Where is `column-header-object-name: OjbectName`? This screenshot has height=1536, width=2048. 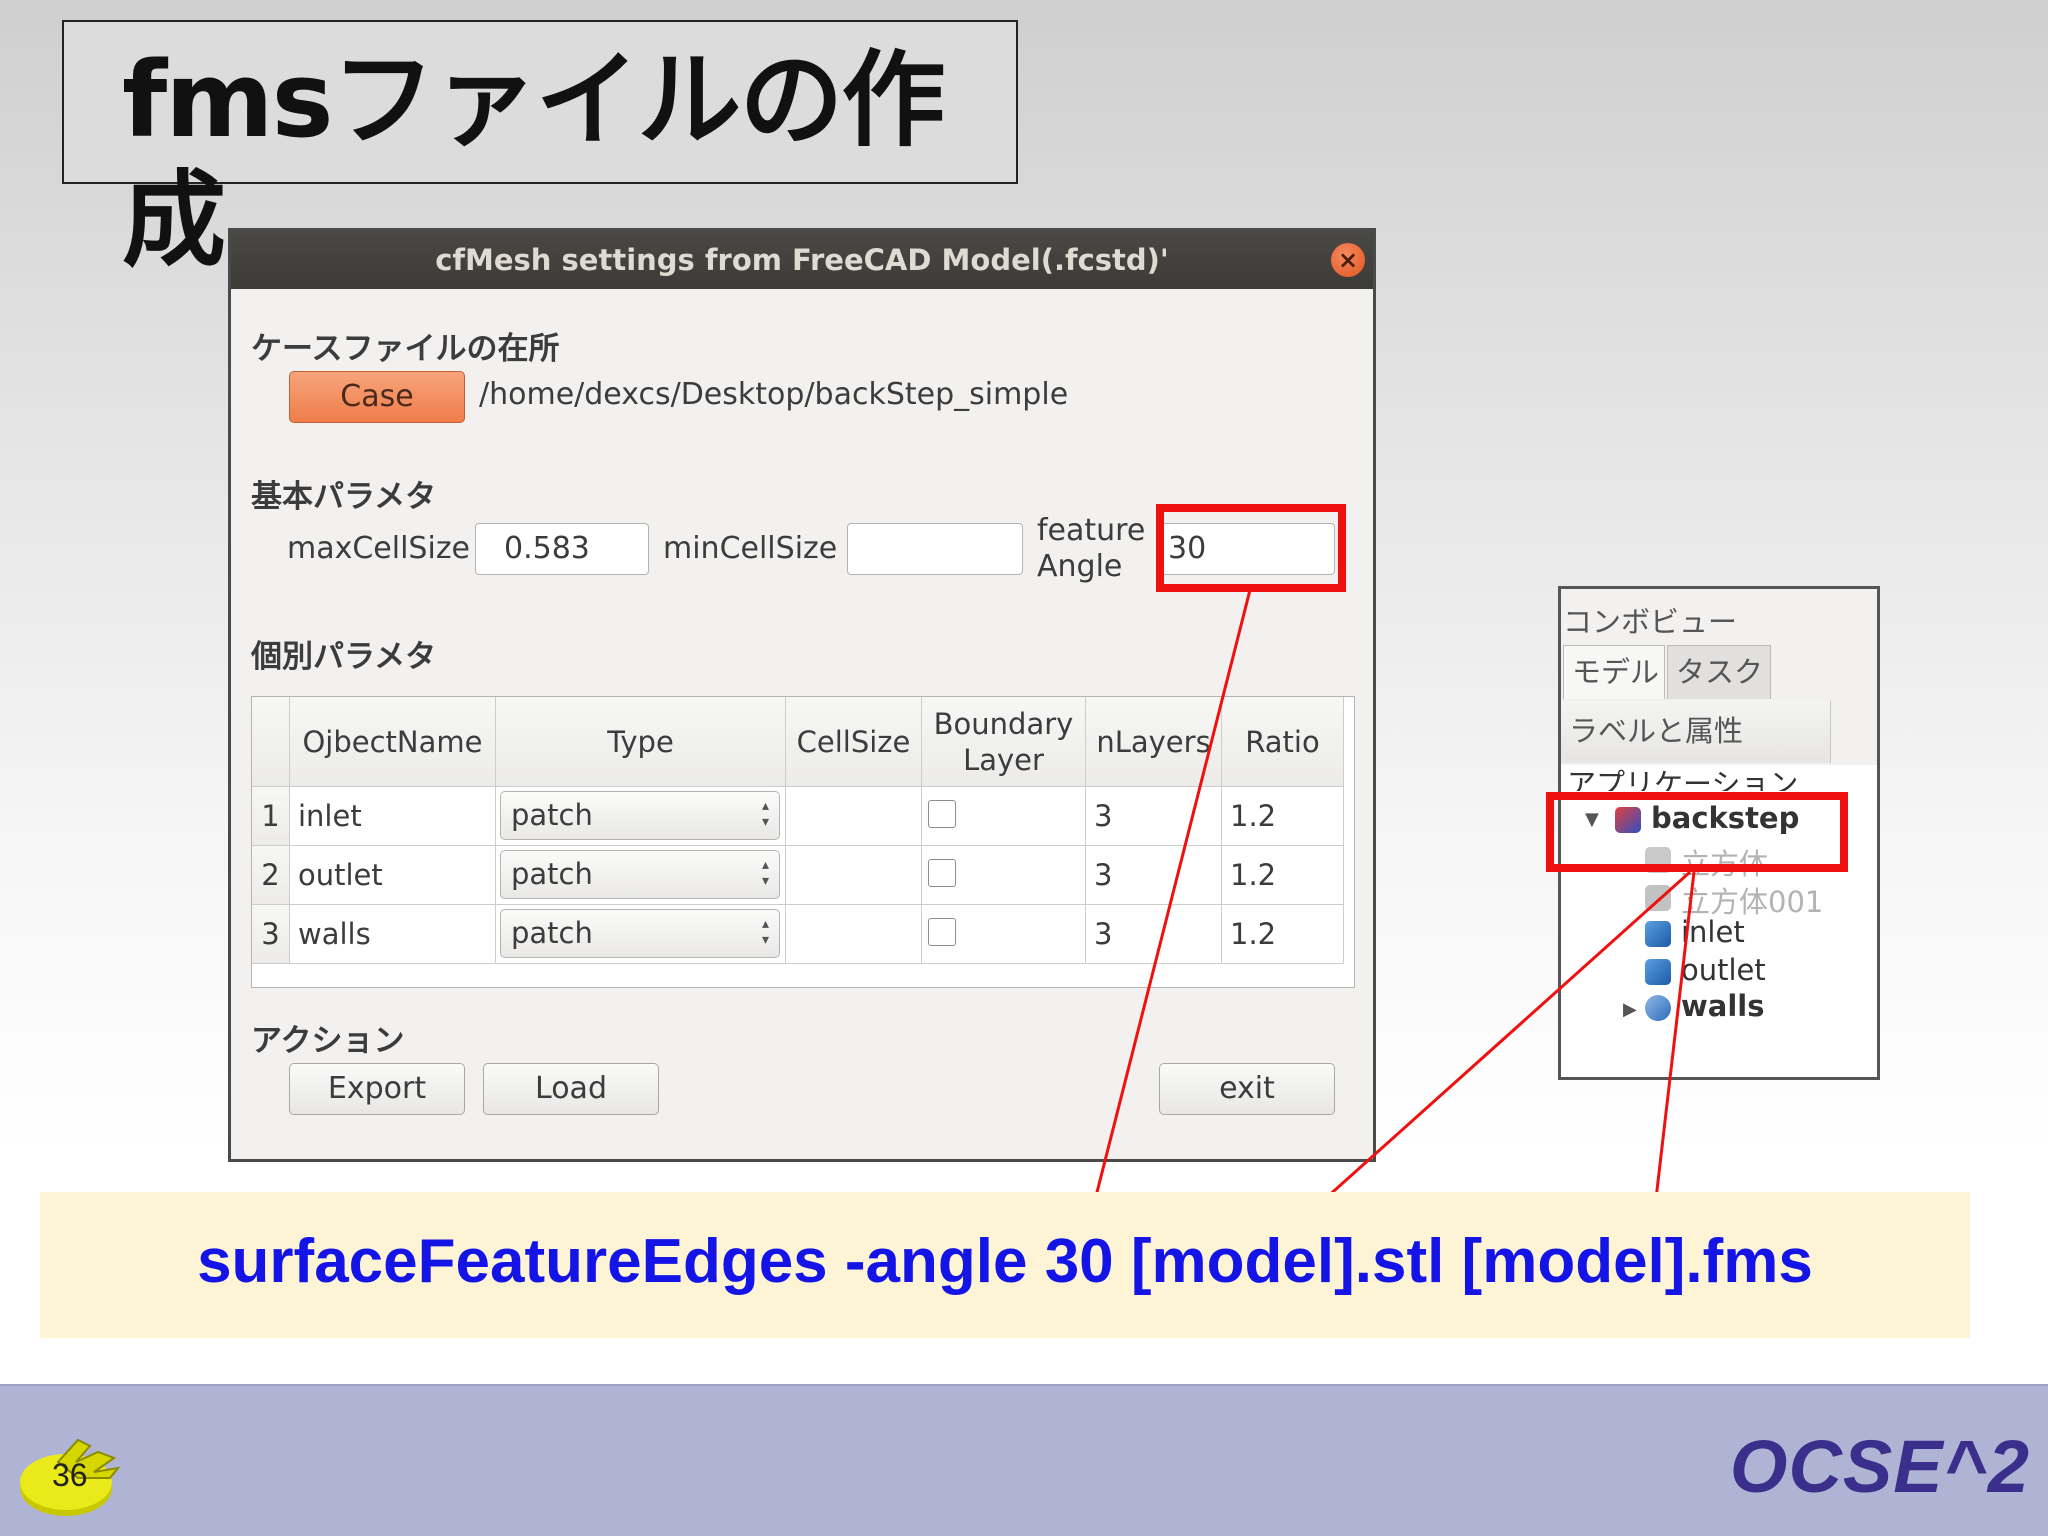
column-header-object-name: OjbectName is located at coordinates (393, 742).